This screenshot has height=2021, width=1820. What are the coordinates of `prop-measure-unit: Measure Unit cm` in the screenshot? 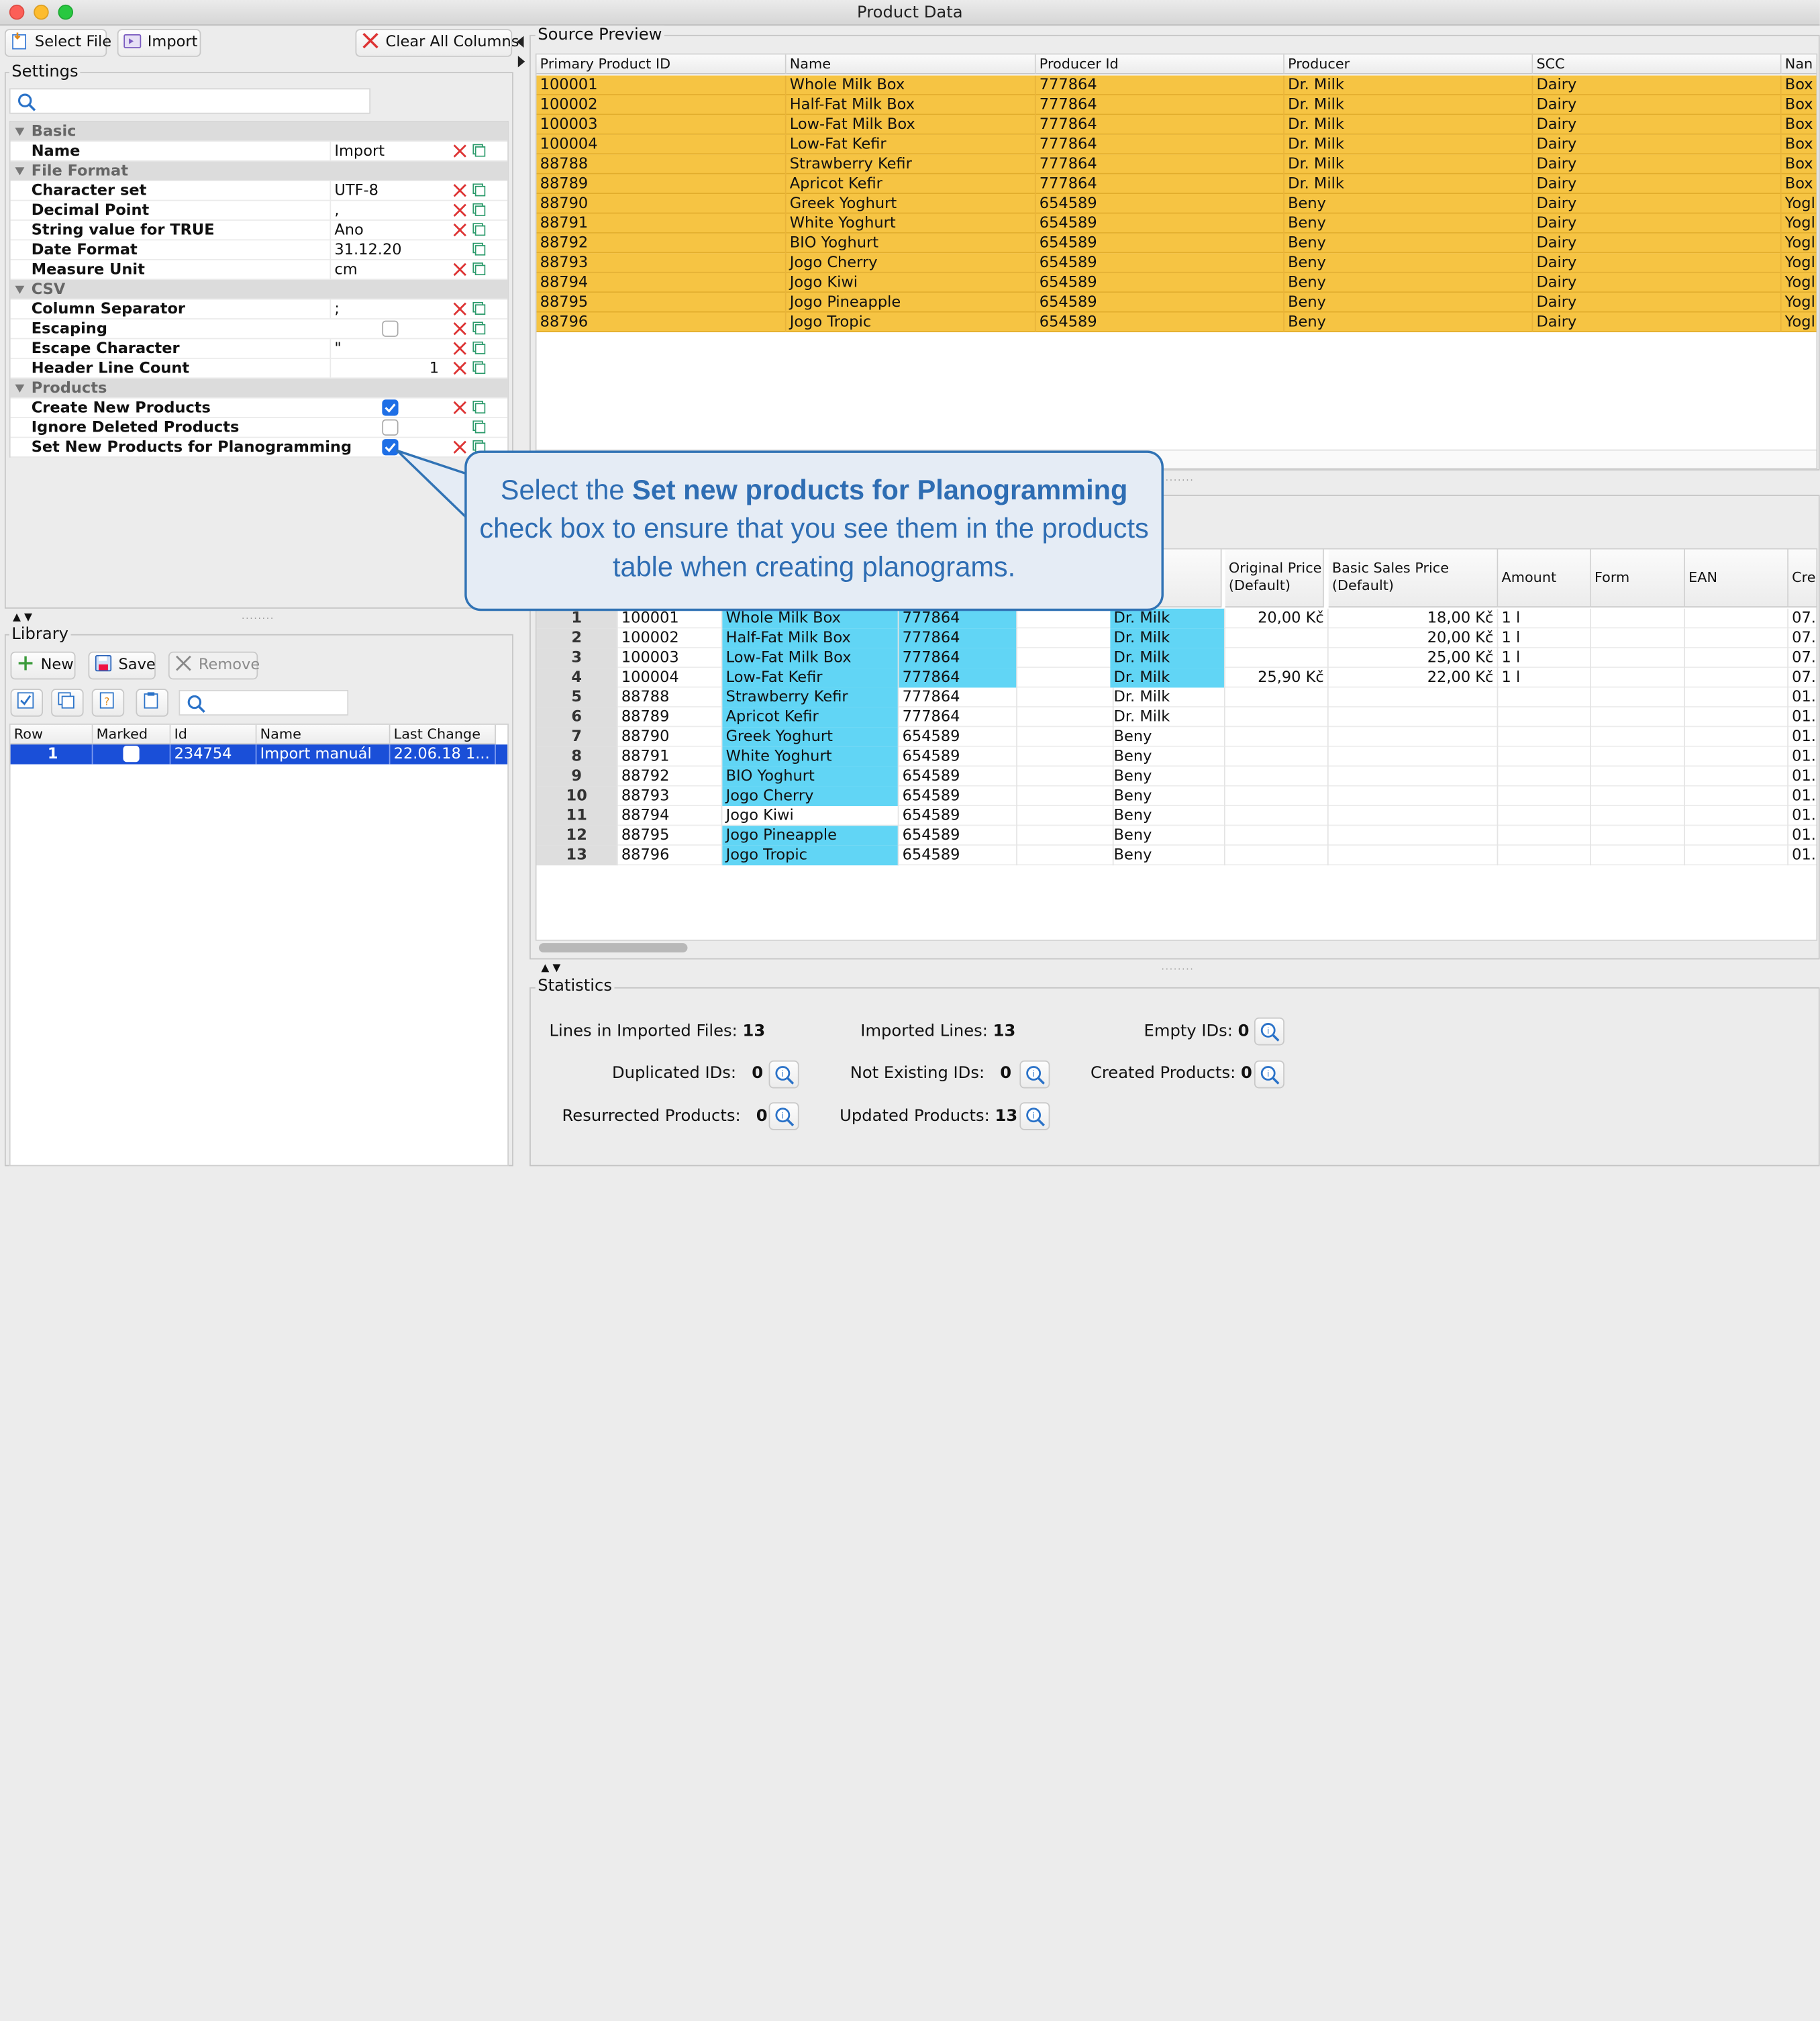 It's located at (259, 270).